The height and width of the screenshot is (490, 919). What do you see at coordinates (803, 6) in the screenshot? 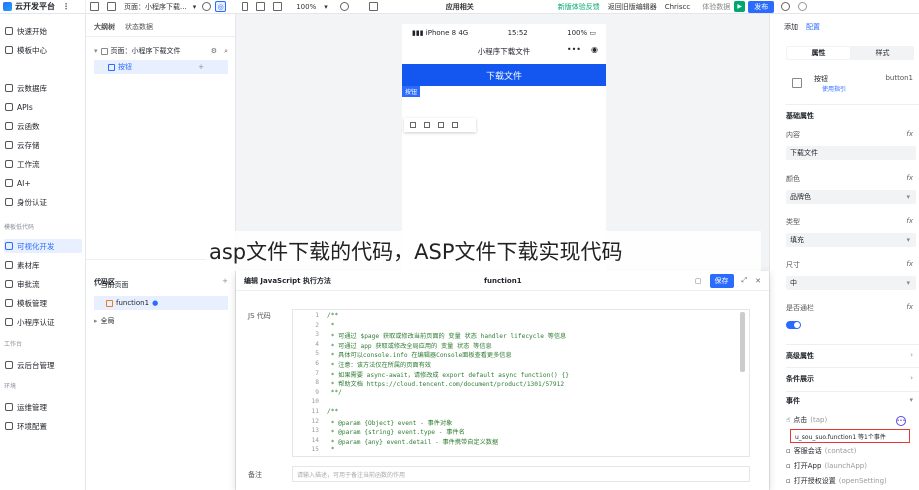
I see `avatar` at bounding box center [803, 6].